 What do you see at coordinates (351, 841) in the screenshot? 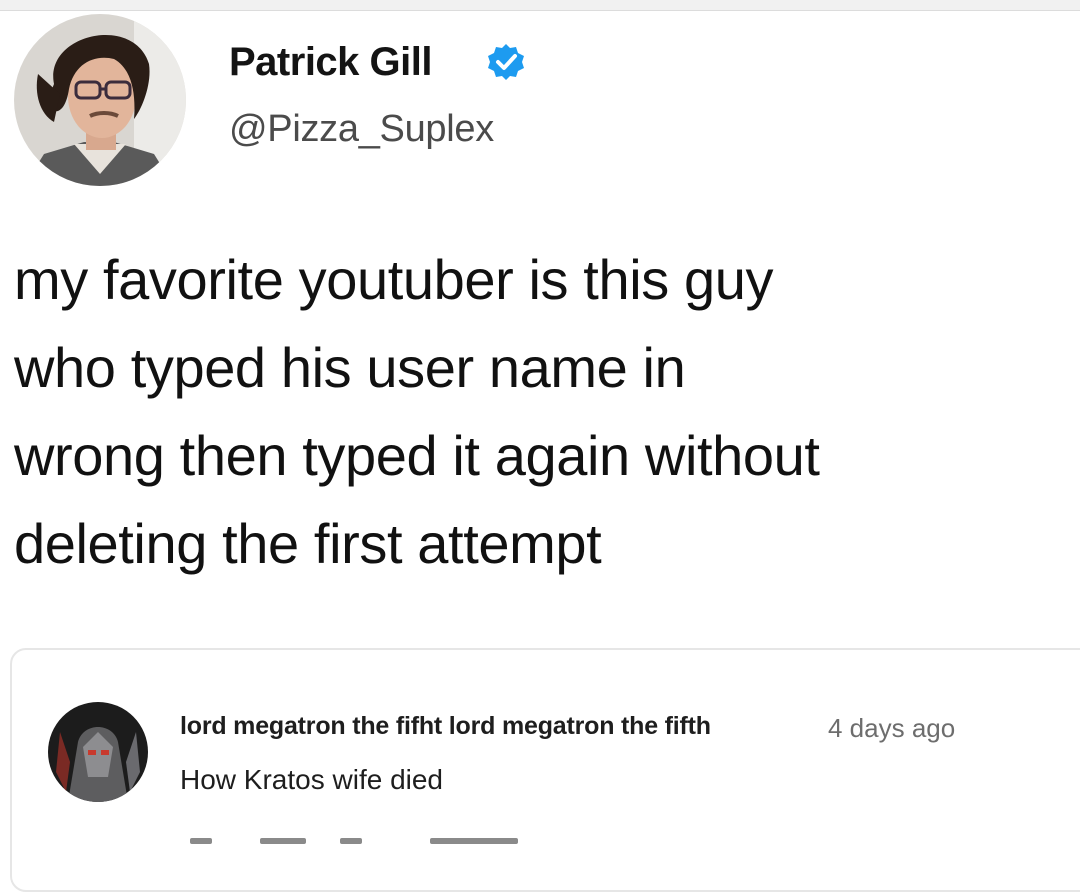
I see `thumbs-down-icon` at bounding box center [351, 841].